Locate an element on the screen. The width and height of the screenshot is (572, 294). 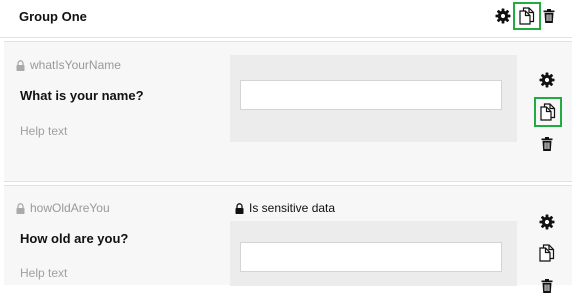
question-key: whatIsYourName is located at coordinates (68, 65).